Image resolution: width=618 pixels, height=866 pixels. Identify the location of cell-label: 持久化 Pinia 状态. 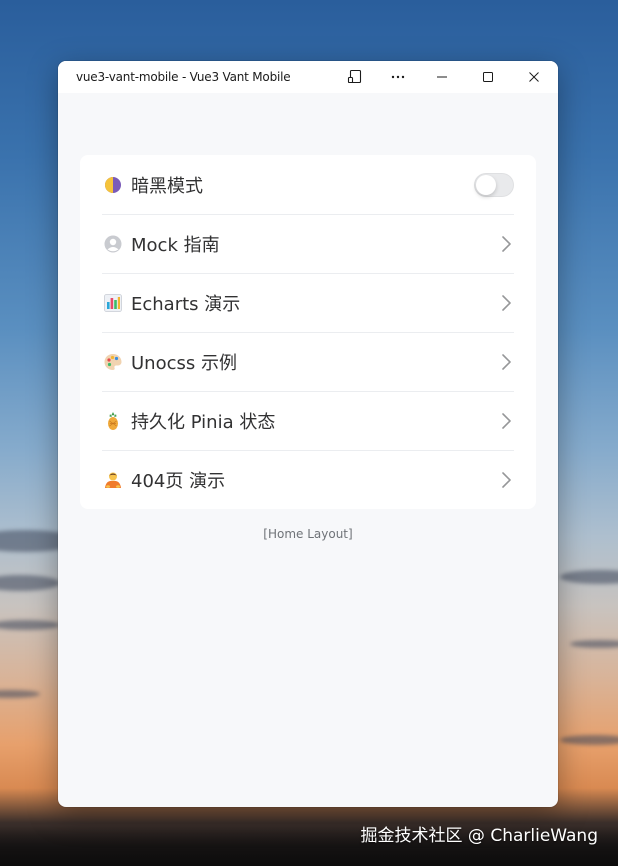
(203, 422).